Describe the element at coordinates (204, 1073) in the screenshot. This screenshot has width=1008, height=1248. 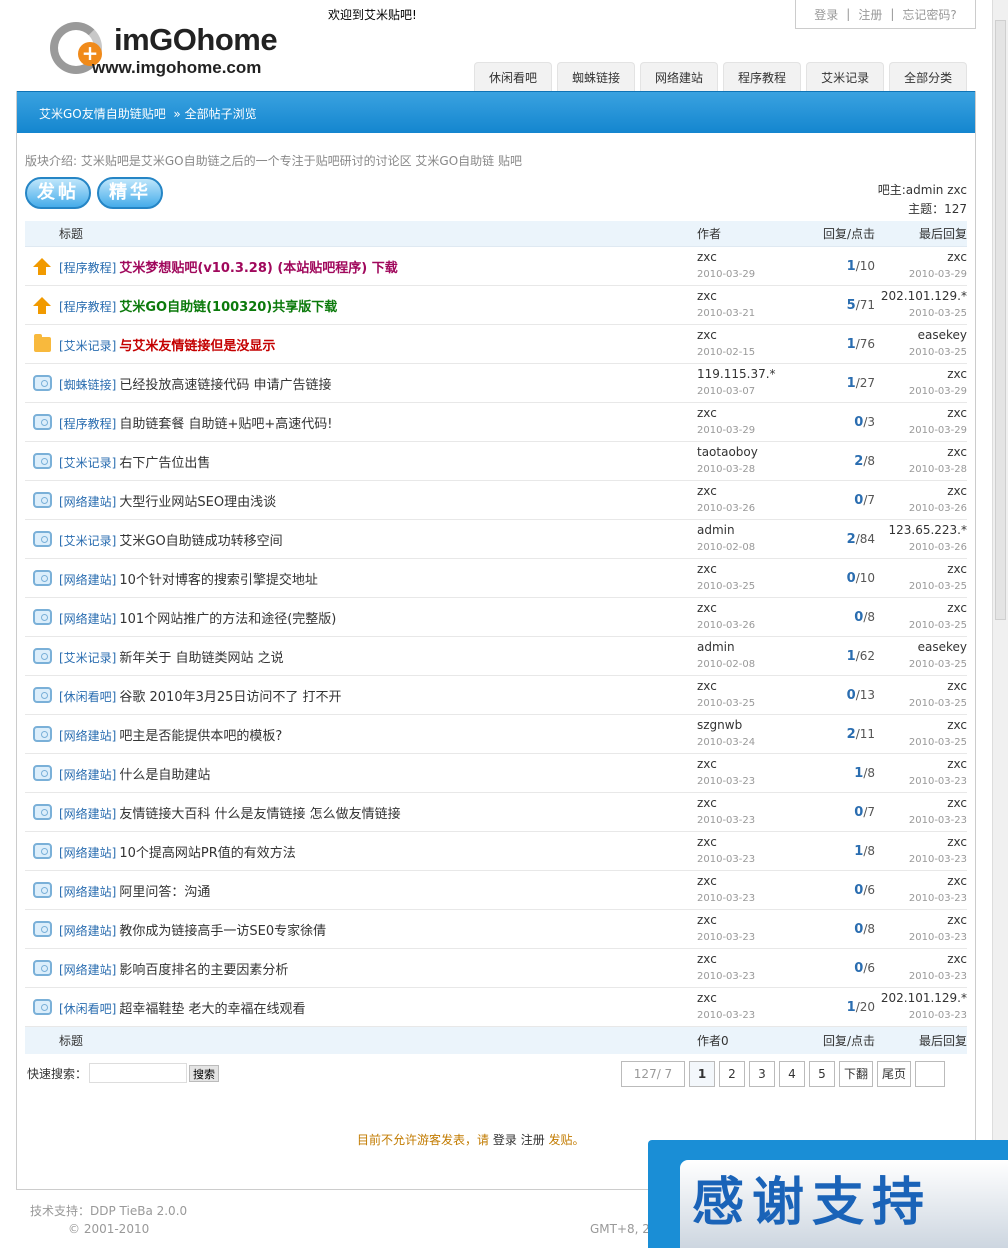
I see `quick-search-button: 搜索` at that location.